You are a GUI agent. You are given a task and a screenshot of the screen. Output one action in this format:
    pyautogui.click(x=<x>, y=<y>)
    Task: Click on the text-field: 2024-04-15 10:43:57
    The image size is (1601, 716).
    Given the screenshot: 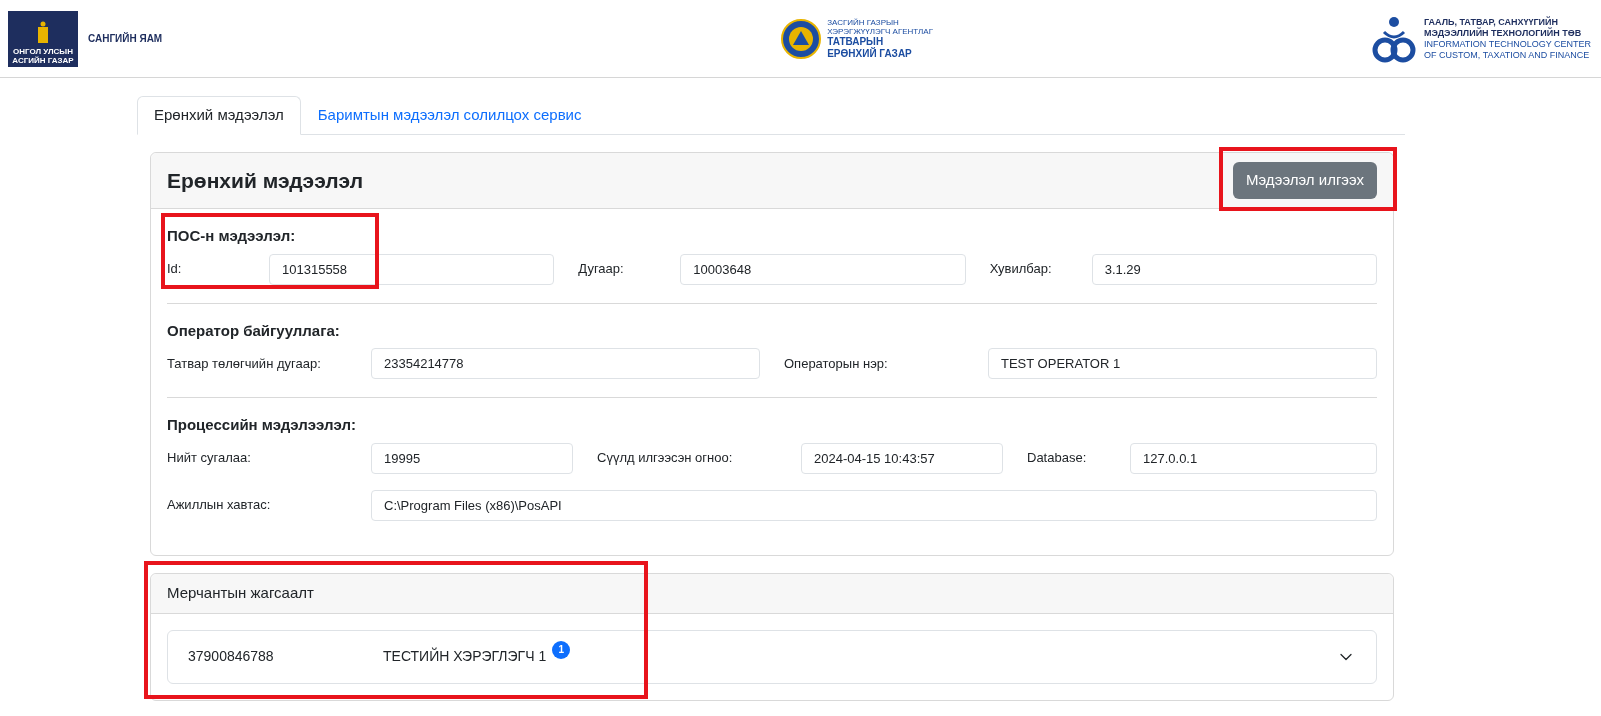 What is the action you would take?
    pyautogui.click(x=902, y=458)
    